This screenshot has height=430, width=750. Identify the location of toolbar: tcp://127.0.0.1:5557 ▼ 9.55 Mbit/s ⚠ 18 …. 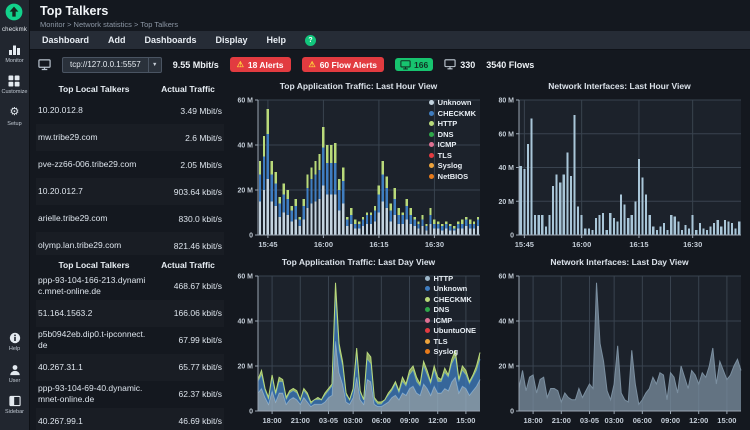
(390, 64).